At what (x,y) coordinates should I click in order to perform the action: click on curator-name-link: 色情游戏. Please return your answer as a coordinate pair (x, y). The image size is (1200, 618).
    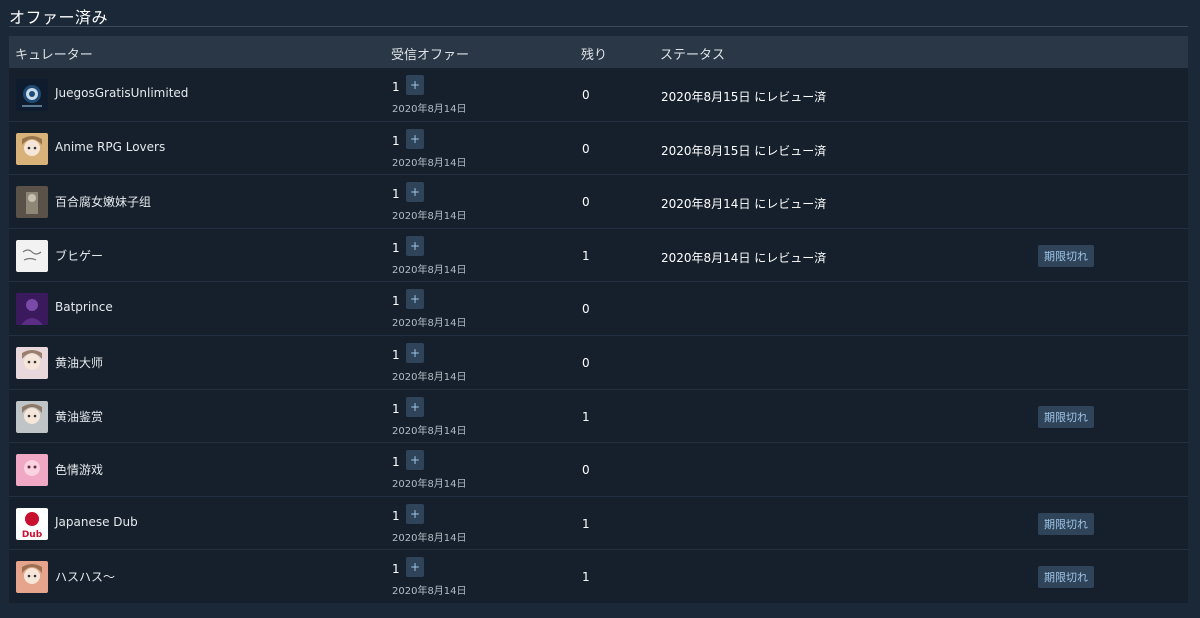
    Looking at the image, I should click on (79, 469).